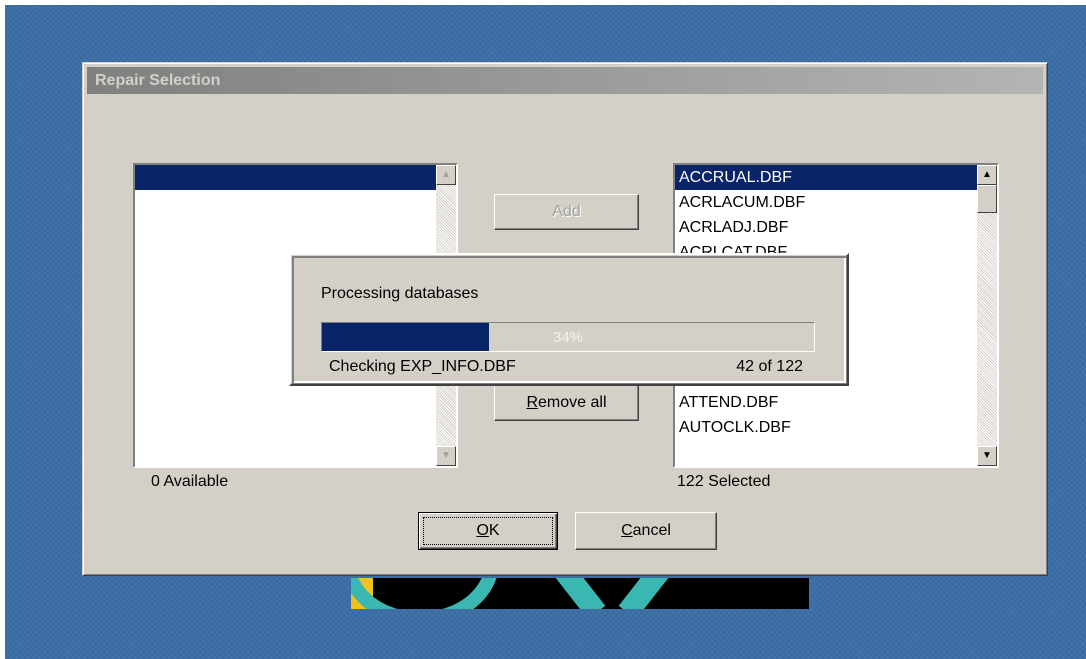  What do you see at coordinates (646, 531) in the screenshot?
I see `cancel-button: Cancel` at bounding box center [646, 531].